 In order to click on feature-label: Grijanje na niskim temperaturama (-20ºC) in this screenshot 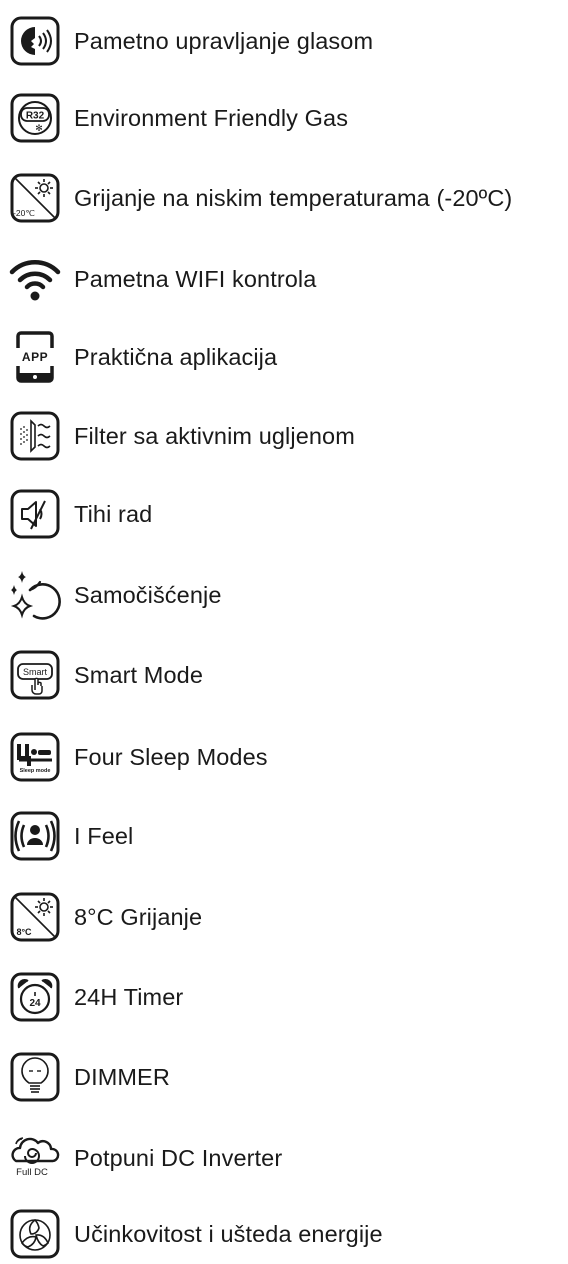, I will do `click(293, 198)`.